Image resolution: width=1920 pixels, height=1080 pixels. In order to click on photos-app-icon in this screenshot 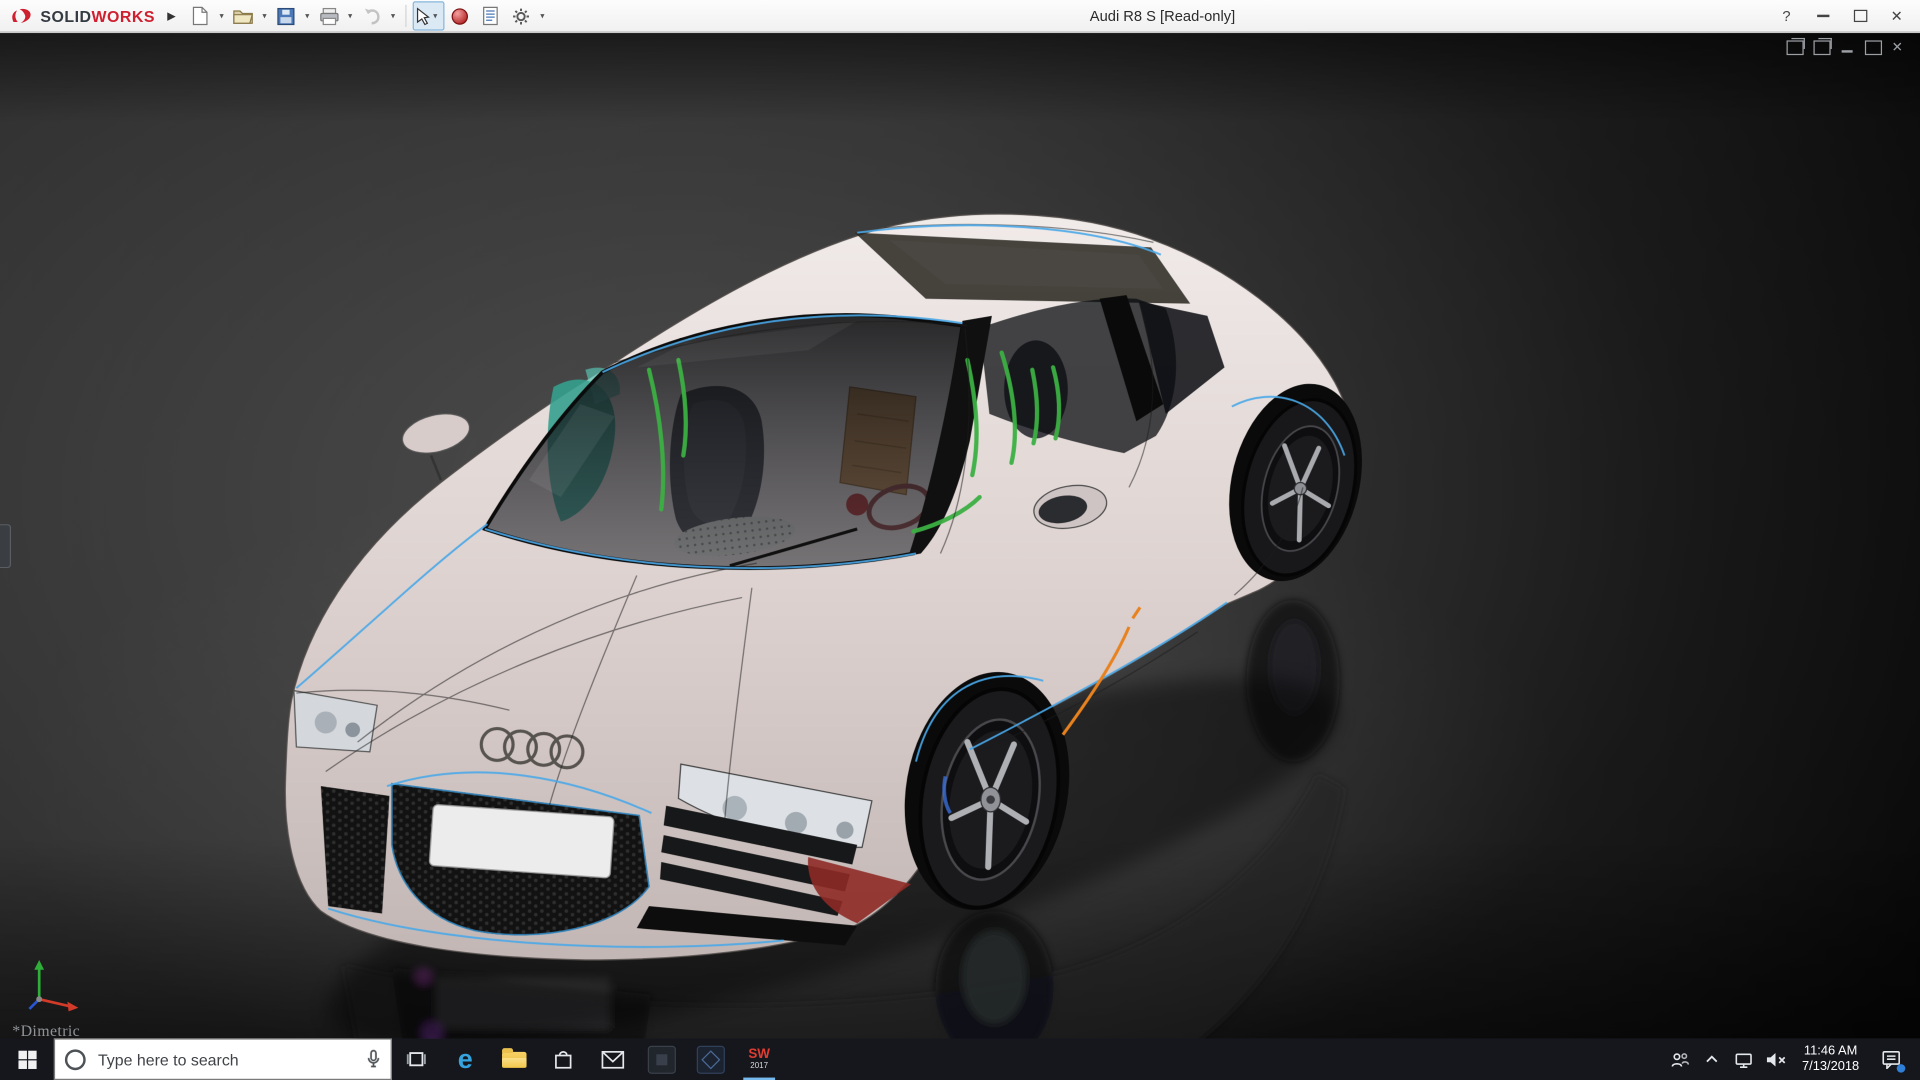, I will do `click(661, 1059)`.